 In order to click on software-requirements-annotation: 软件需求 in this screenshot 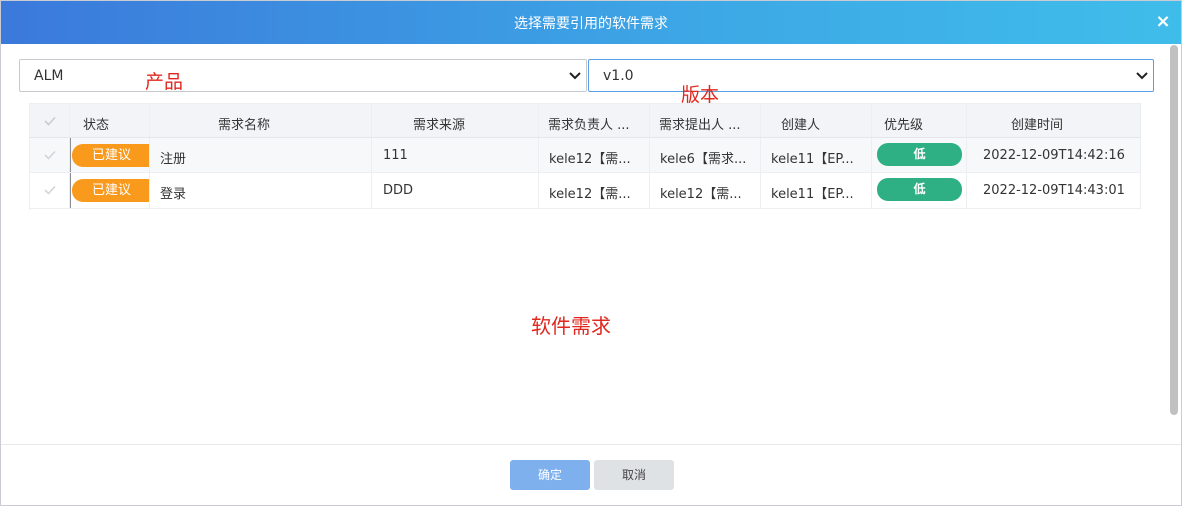, I will do `click(571, 326)`.